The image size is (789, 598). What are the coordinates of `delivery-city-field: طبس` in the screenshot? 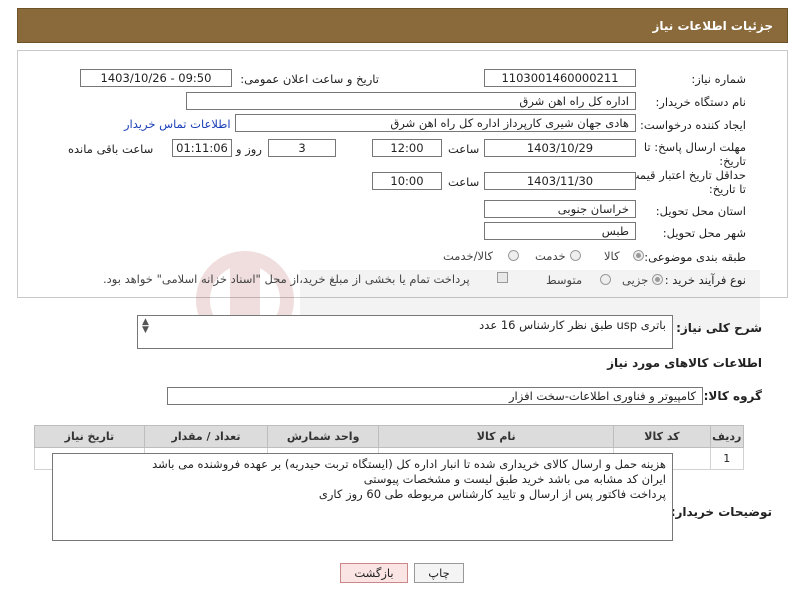 It's located at (560, 231).